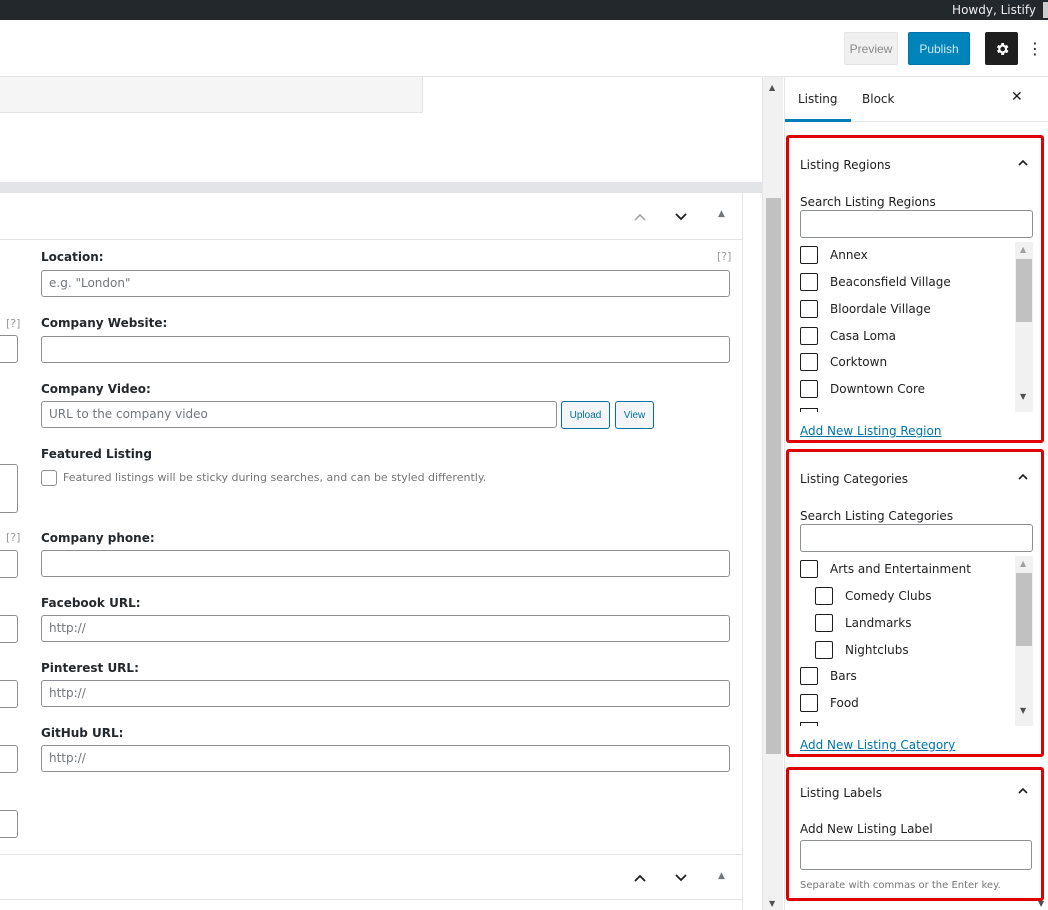 This screenshot has height=910, width=1048. What do you see at coordinates (885, 569) in the screenshot?
I see `list-item: Arts and Entertainment` at bounding box center [885, 569].